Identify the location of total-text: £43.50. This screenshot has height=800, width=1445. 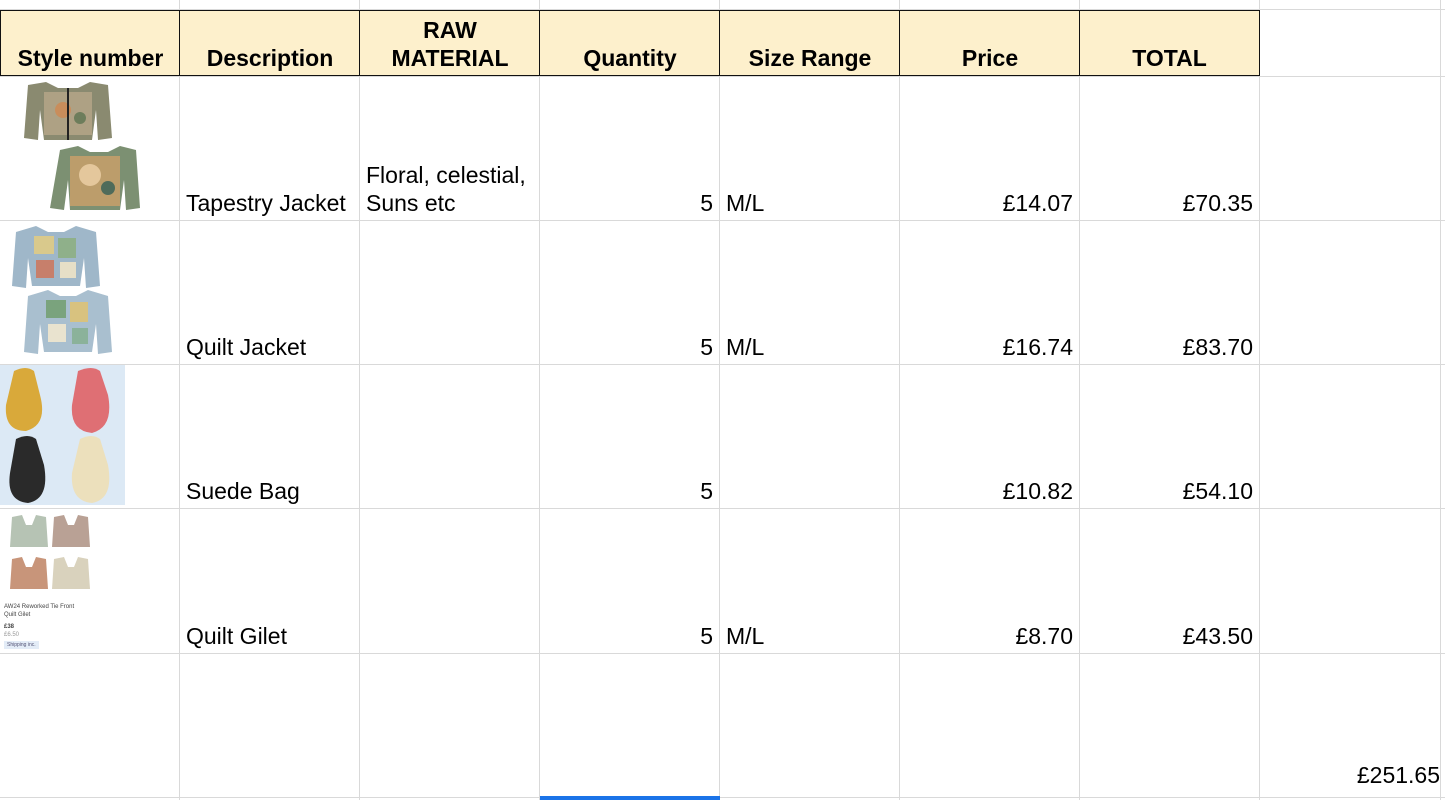
(1217, 636).